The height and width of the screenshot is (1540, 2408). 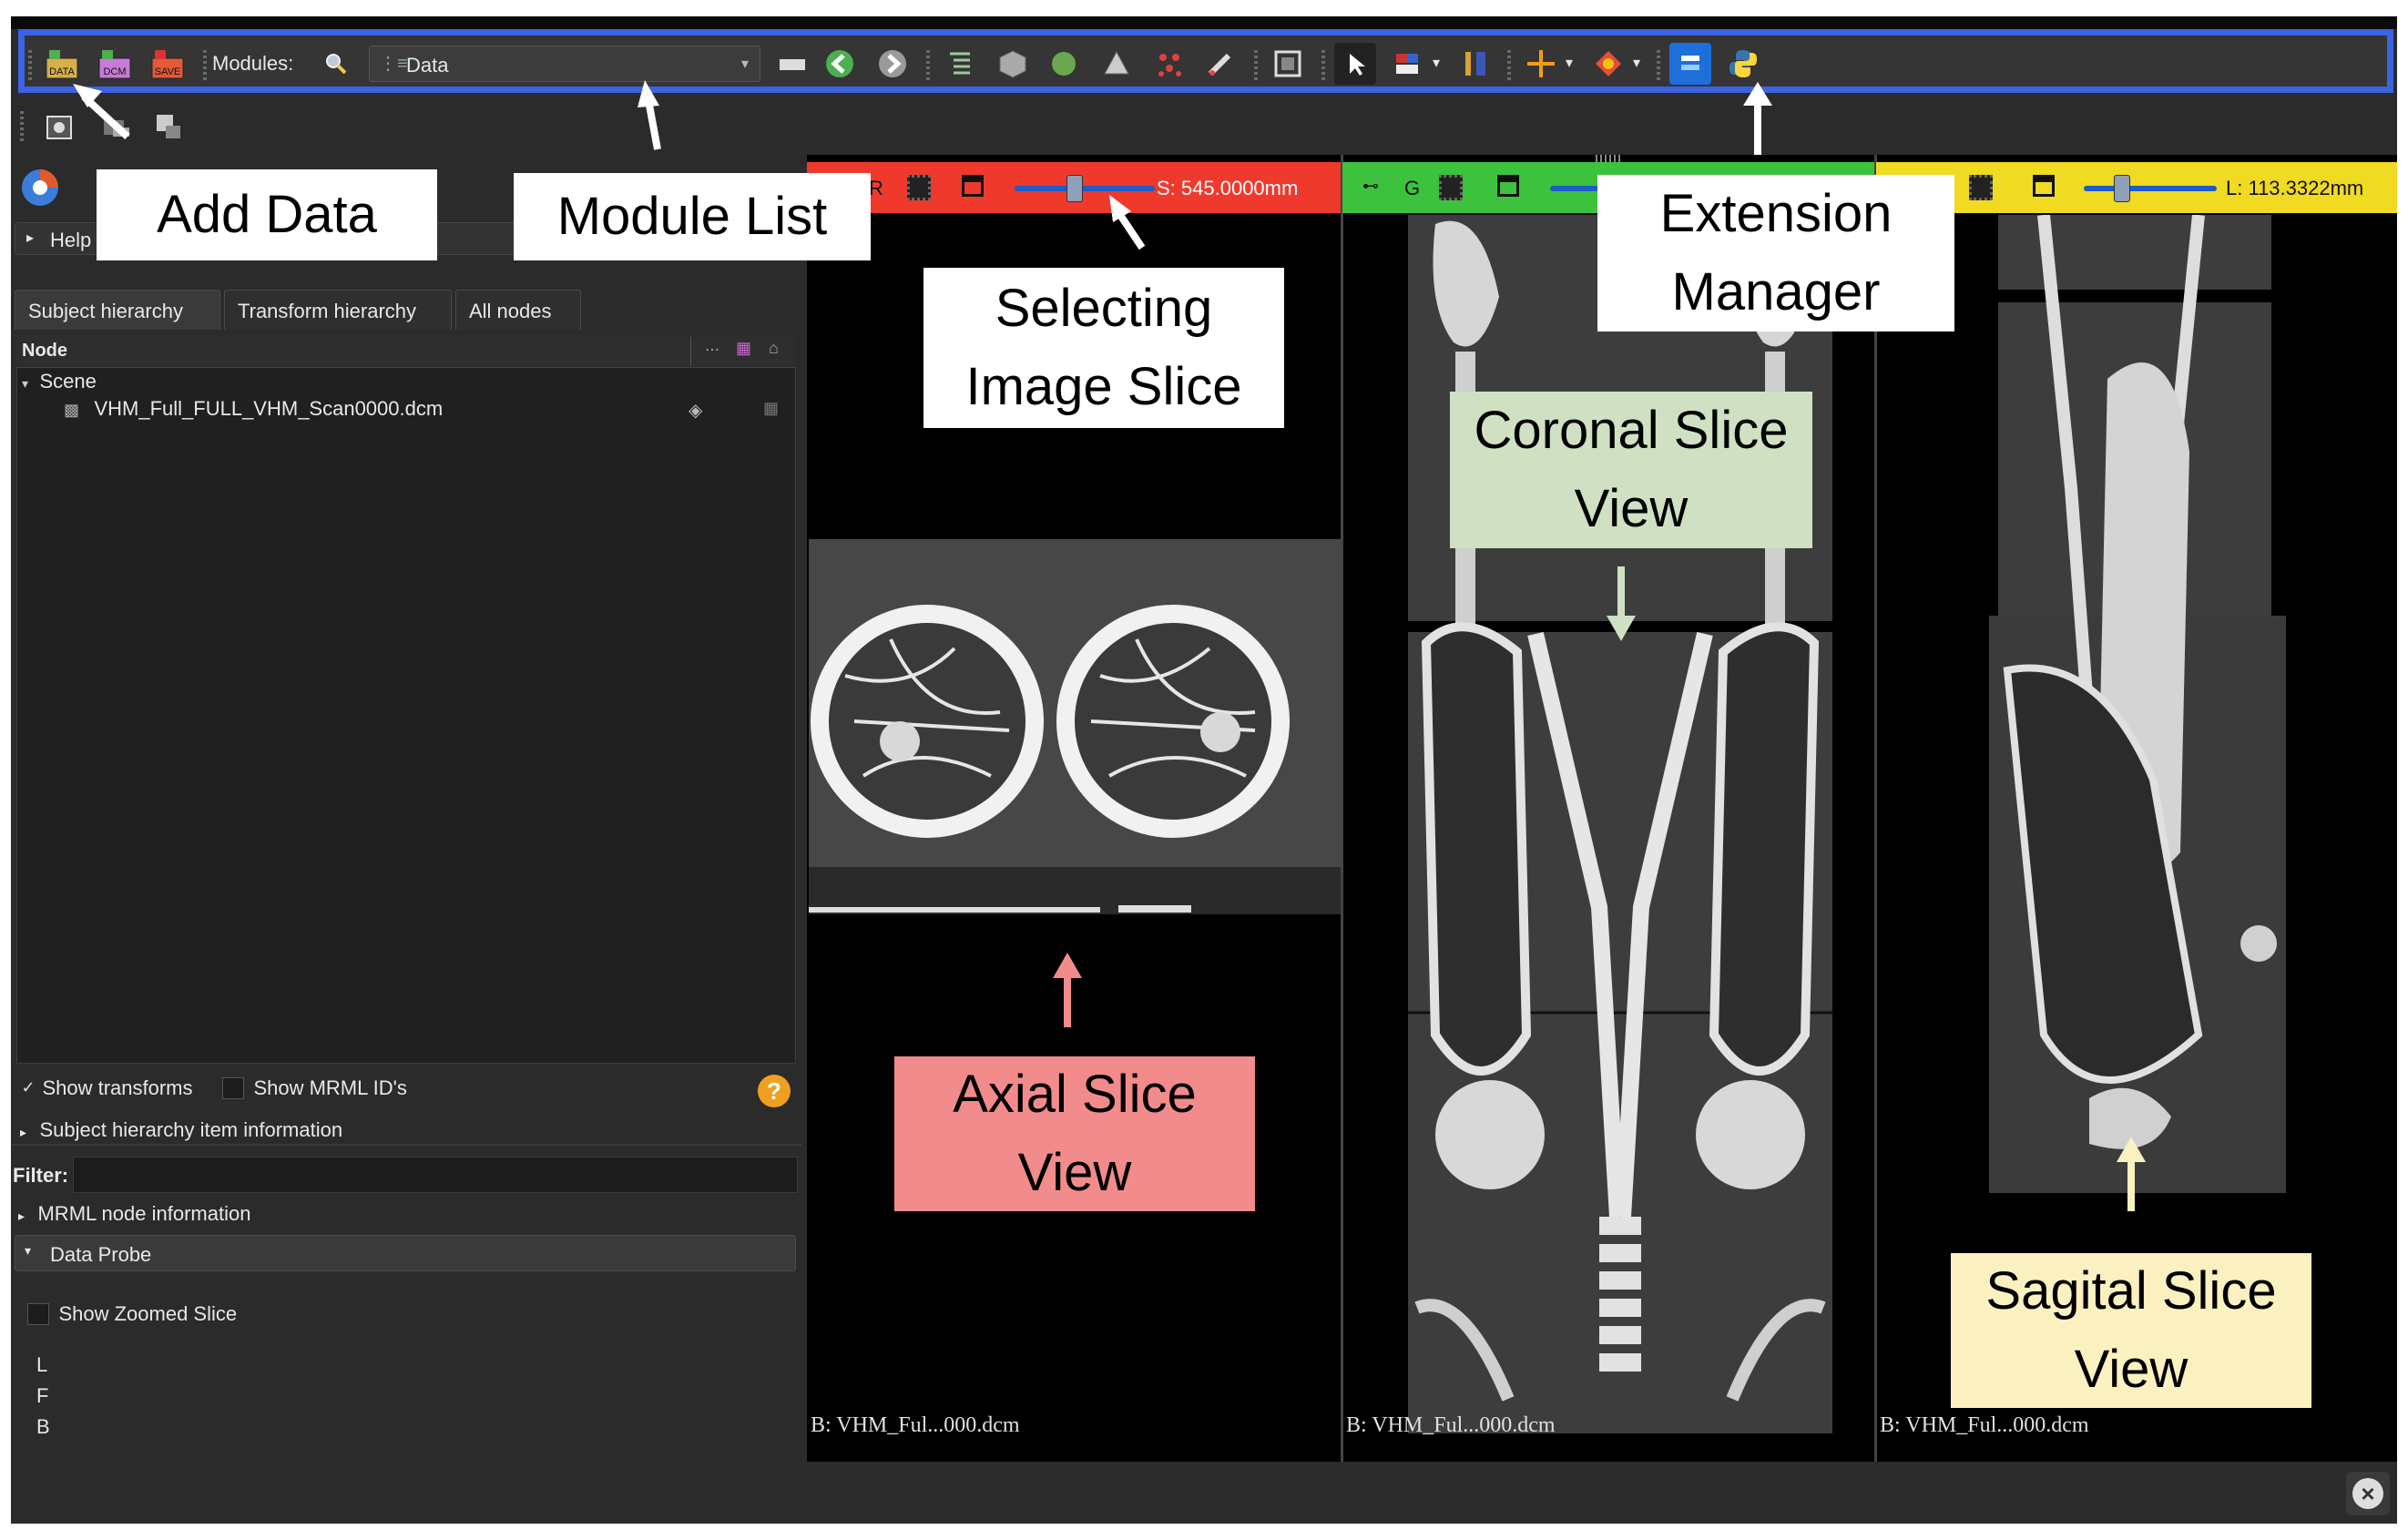 What do you see at coordinates (649, 115) in the screenshot?
I see `arrow-module-list` at bounding box center [649, 115].